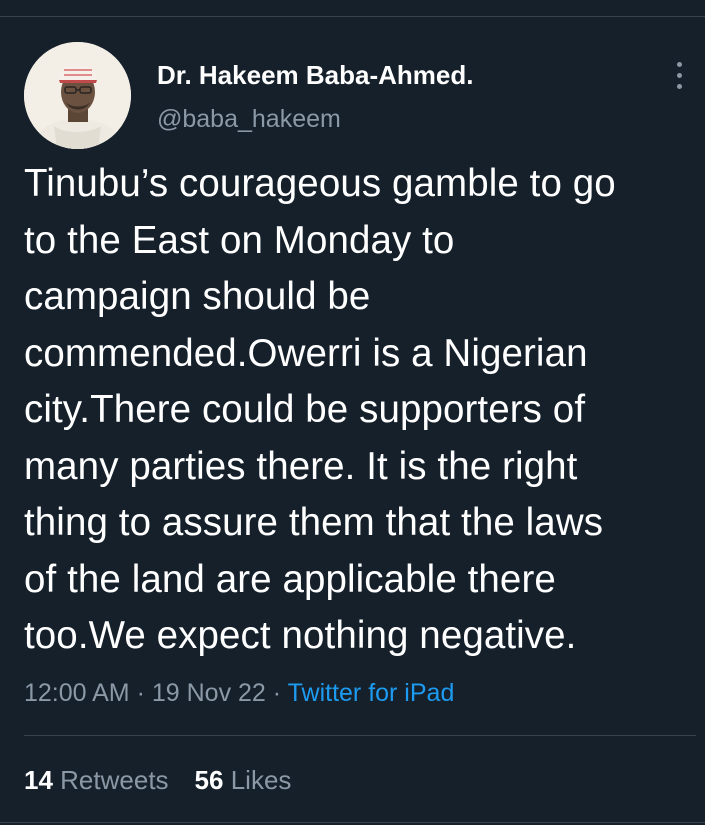 The width and height of the screenshot is (705, 825). Describe the element at coordinates (315, 75) in the screenshot. I see `author-display-name: Dr. Hakeem Baba-Ahmed.` at that location.